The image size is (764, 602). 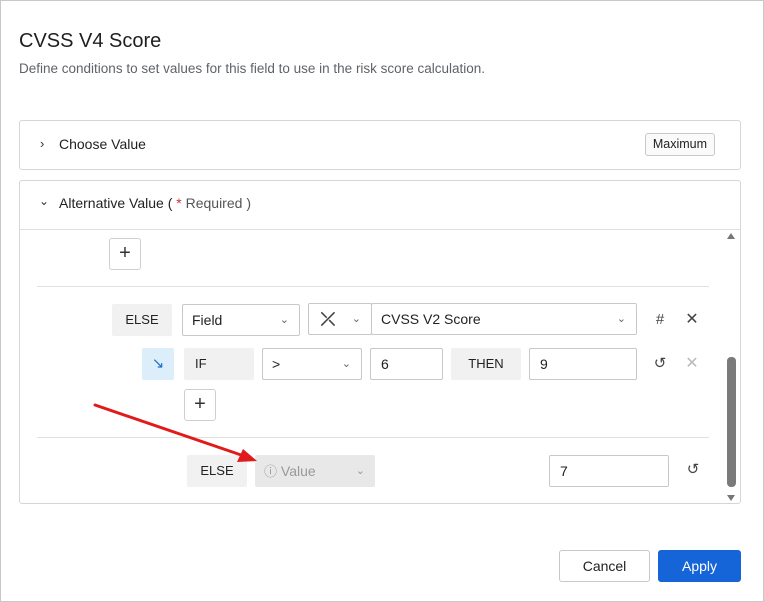 What do you see at coordinates (731, 422) in the screenshot?
I see `scrollbar-thumb` at bounding box center [731, 422].